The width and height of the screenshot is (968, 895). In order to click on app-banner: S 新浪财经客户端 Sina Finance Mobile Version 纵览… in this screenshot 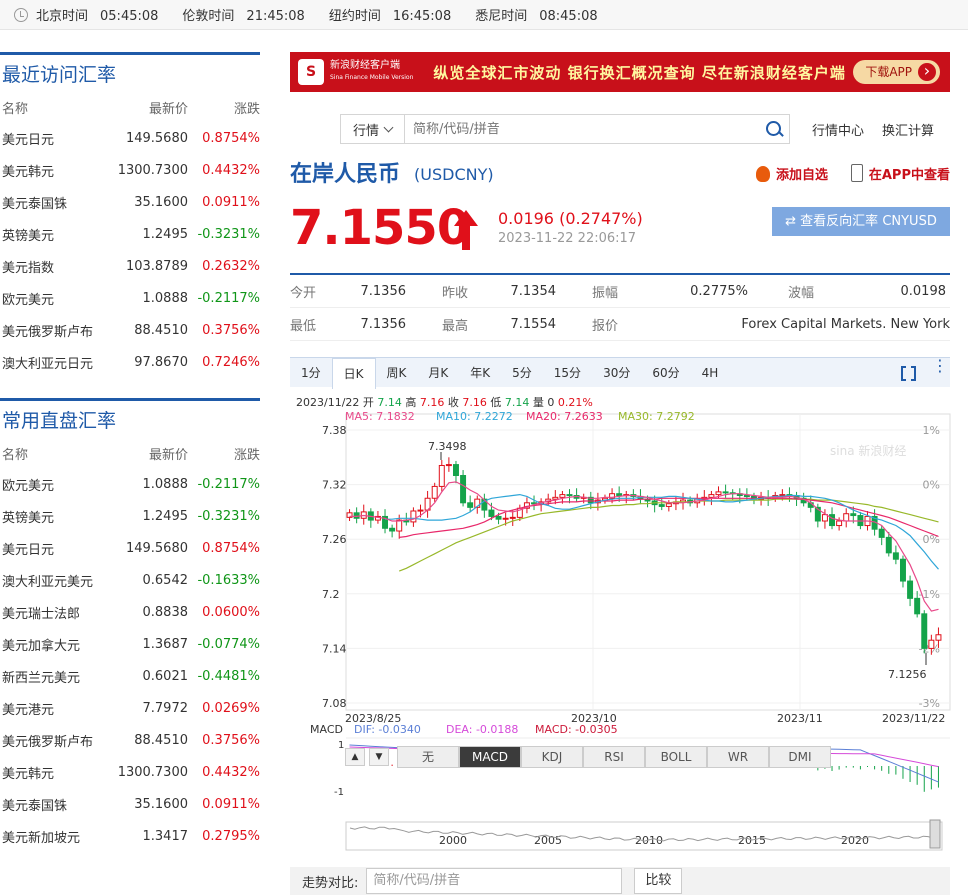, I will do `click(620, 72)`.